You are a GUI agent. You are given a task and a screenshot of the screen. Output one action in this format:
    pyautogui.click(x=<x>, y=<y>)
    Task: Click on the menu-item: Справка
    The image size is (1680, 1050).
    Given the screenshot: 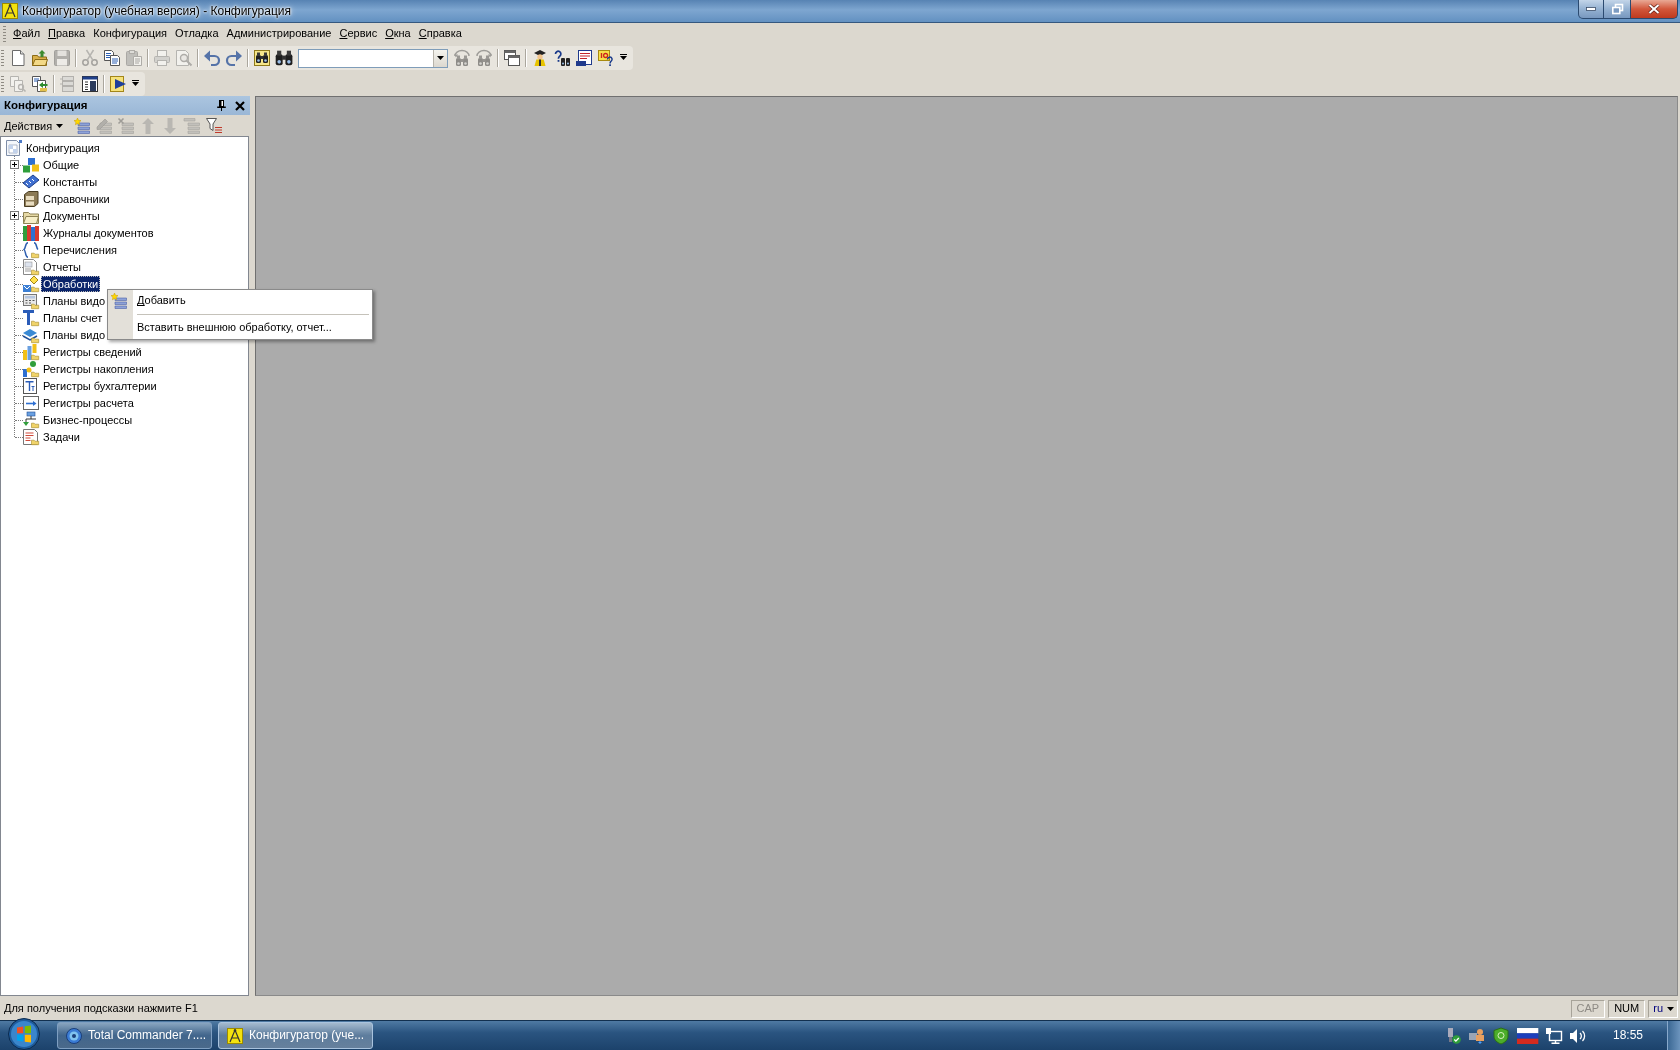 What is the action you would take?
    pyautogui.click(x=440, y=34)
    